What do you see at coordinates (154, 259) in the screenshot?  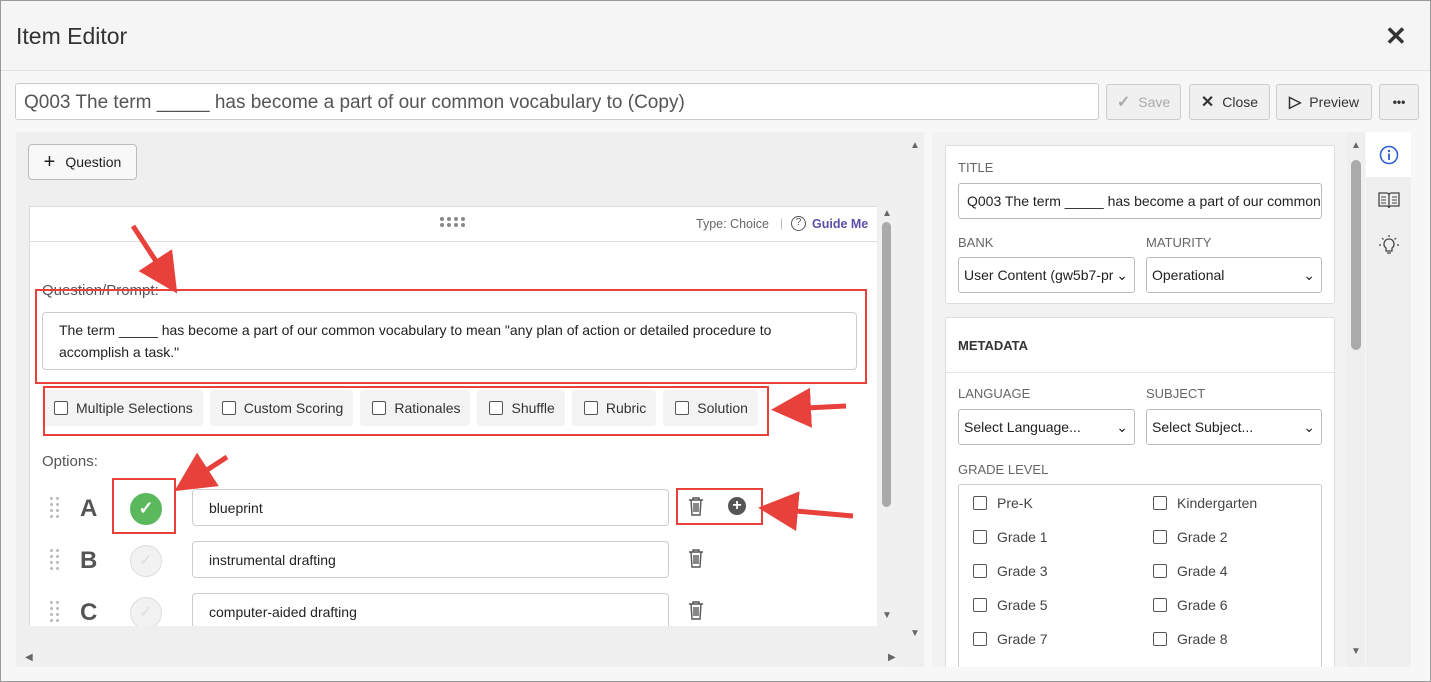 I see `prompt-arrow` at bounding box center [154, 259].